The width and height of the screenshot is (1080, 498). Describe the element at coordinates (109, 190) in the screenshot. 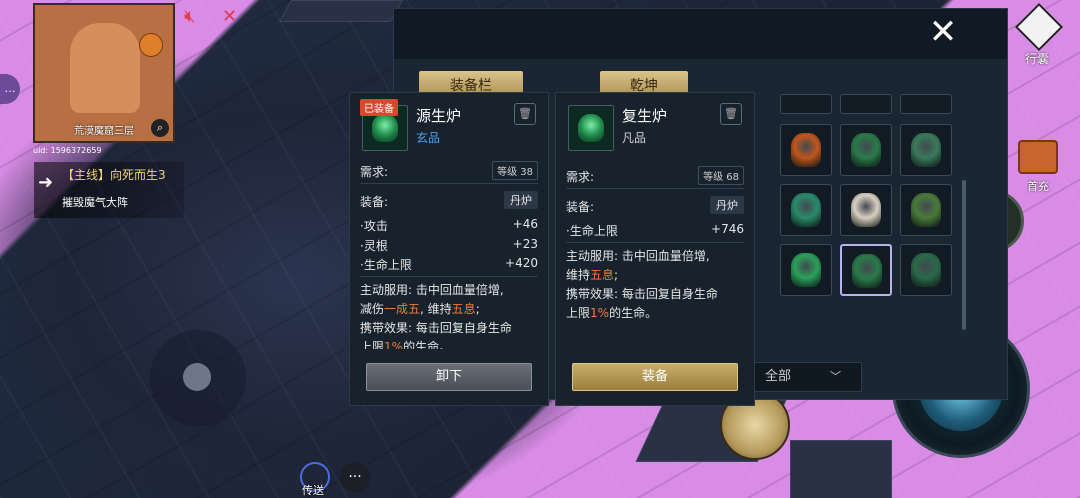

I see `quest-tracker: ➜ 【主线】向死而生3 摧毁魔气大阵` at that location.